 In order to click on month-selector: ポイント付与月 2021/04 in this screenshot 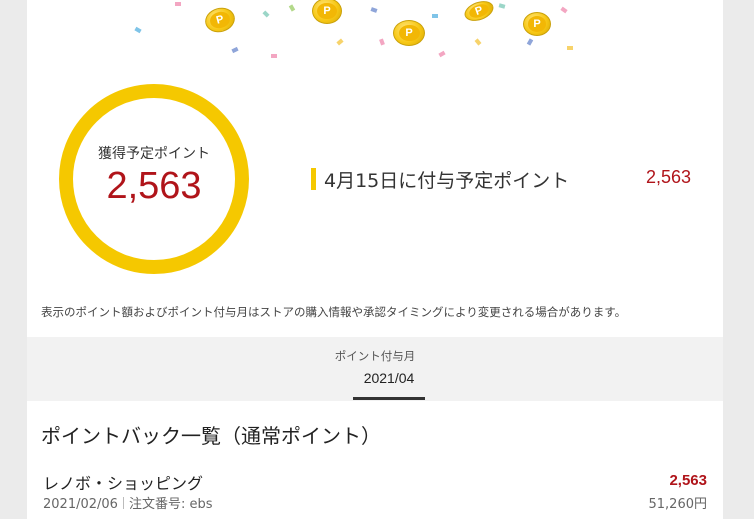, I will do `click(375, 369)`.